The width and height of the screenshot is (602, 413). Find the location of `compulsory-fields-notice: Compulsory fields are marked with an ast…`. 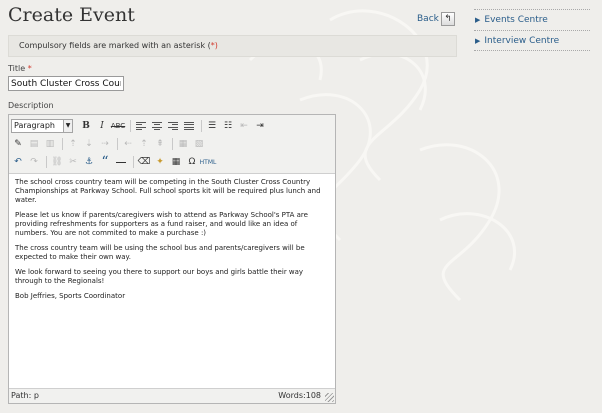

compulsory-fields-notice: Compulsory fields are marked with an ast… is located at coordinates (232, 46).